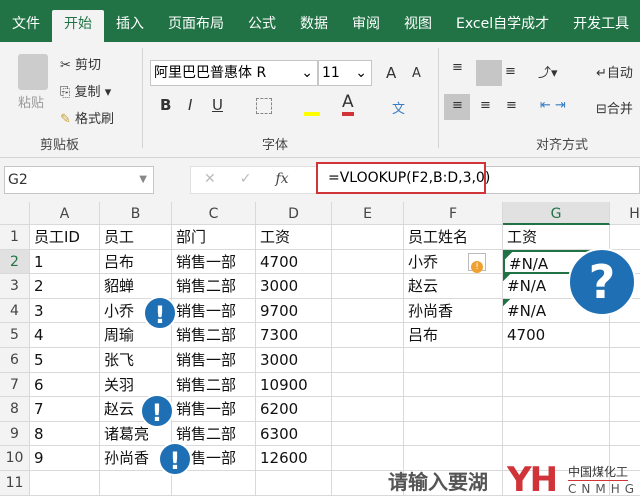 The height and width of the screenshot is (503, 640). I want to click on indent-icons: ⇤ ⇥, so click(553, 105).